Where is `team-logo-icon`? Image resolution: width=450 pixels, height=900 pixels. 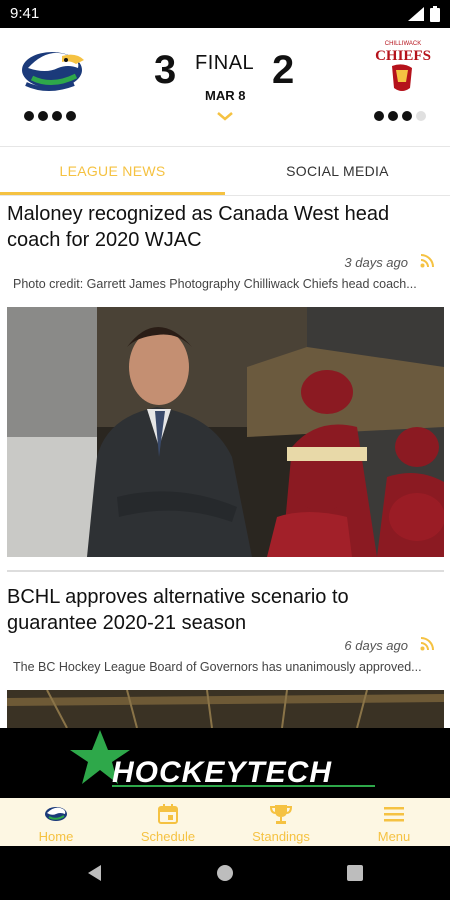 team-logo-icon is located at coordinates (56, 814).